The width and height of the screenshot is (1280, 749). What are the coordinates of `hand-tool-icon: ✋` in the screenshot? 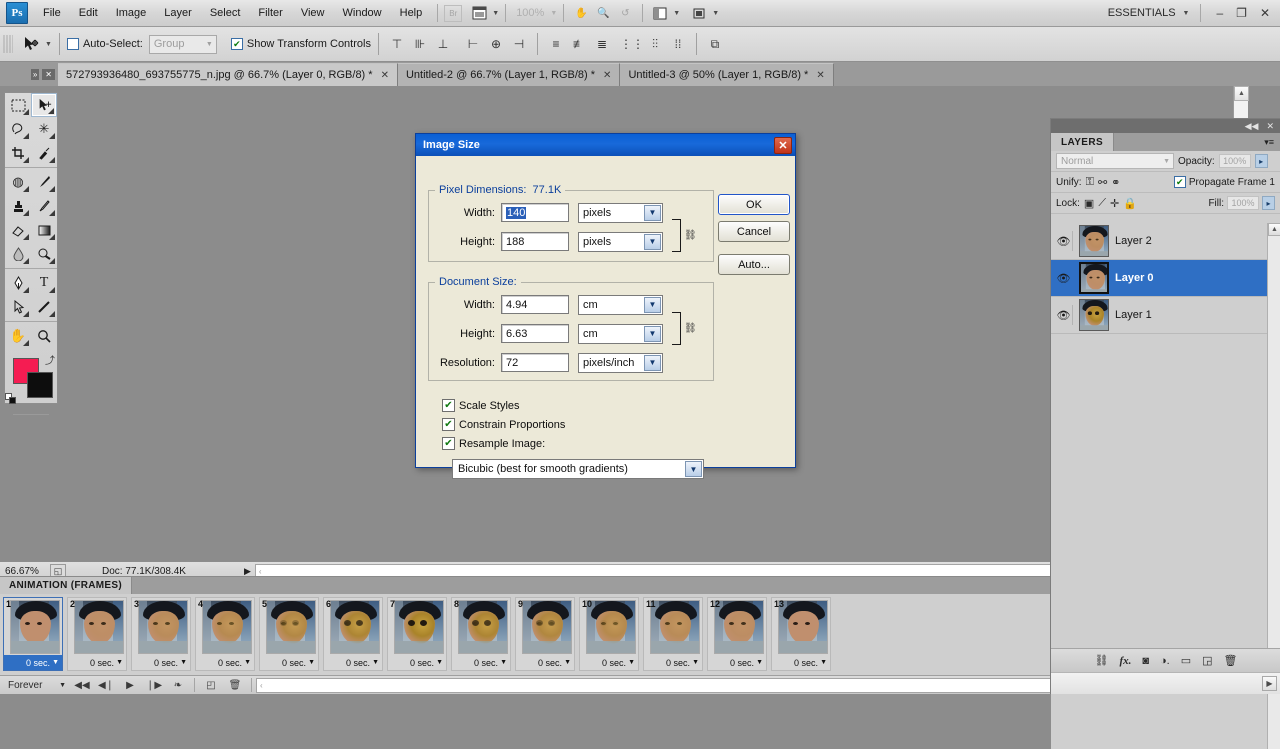 It's located at (581, 13).